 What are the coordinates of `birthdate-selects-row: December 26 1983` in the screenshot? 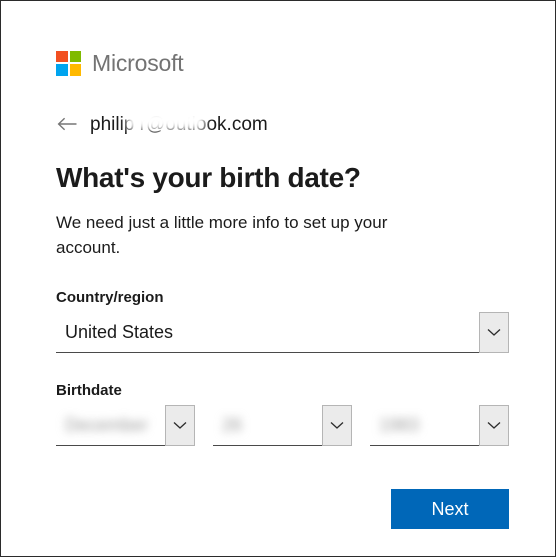 It's located at (282, 426).